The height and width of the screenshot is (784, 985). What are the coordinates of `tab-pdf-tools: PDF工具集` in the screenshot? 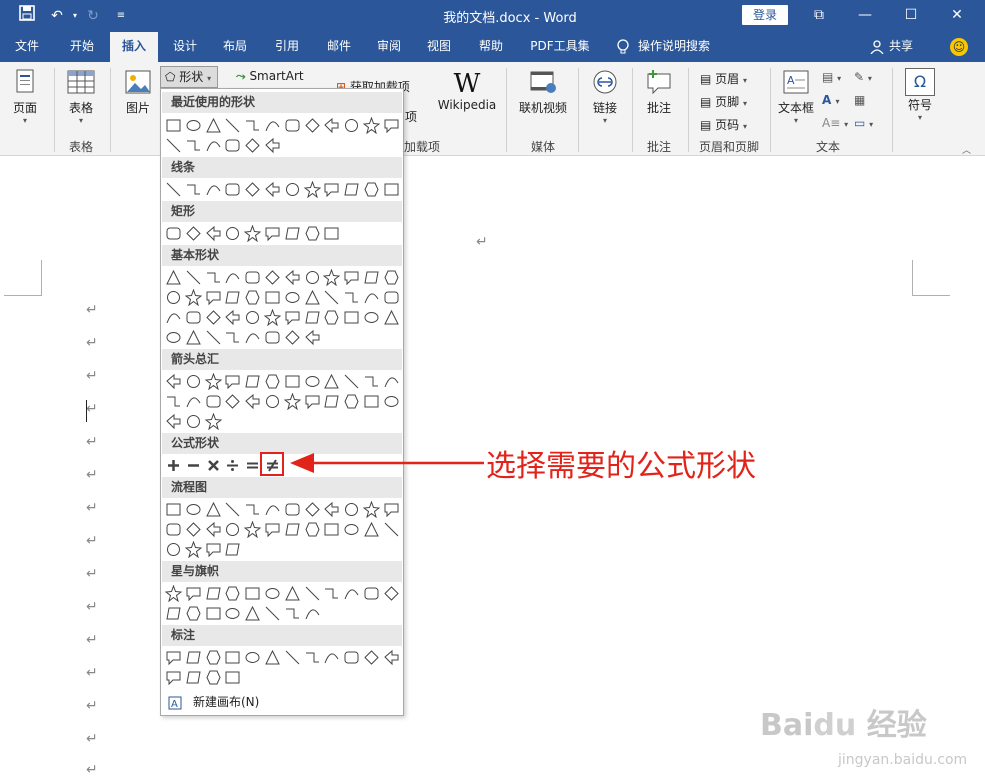 It's located at (560, 47).